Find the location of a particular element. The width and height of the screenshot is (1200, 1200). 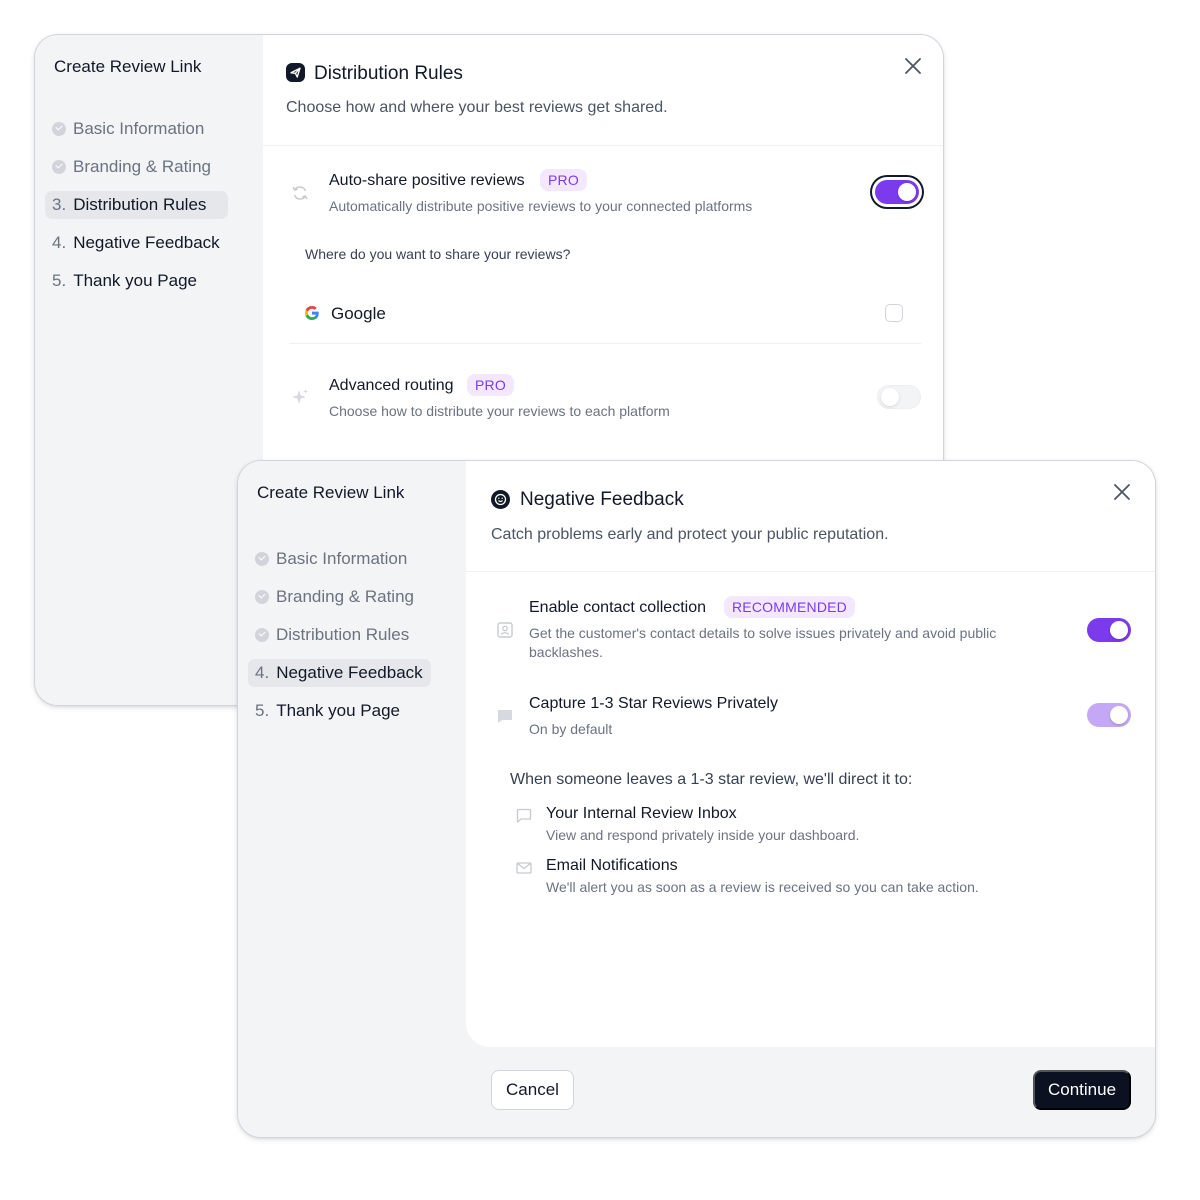

step-distribution-rules: 3. Distribution Rules is located at coordinates (136, 205).